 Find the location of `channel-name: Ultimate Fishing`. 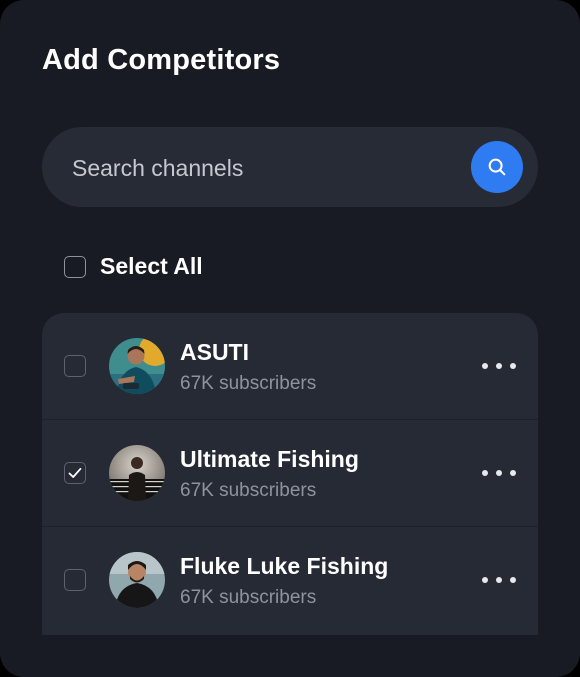

channel-name: Ultimate Fishing is located at coordinates (269, 459).